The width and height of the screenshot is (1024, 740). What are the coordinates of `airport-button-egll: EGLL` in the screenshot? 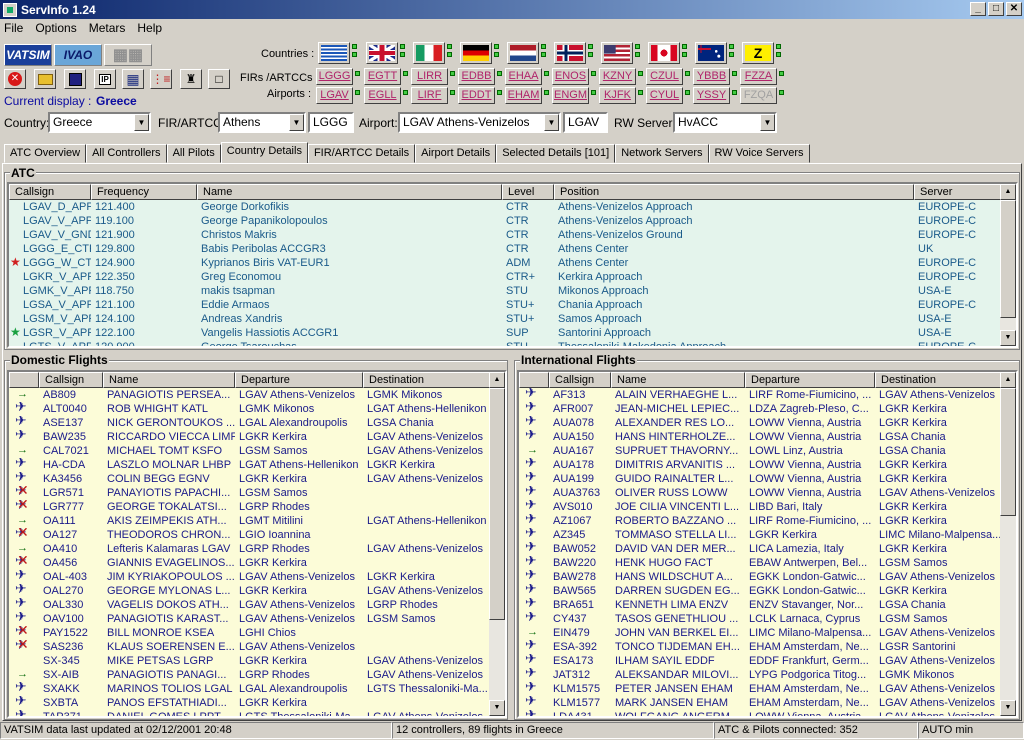 It's located at (382, 95).